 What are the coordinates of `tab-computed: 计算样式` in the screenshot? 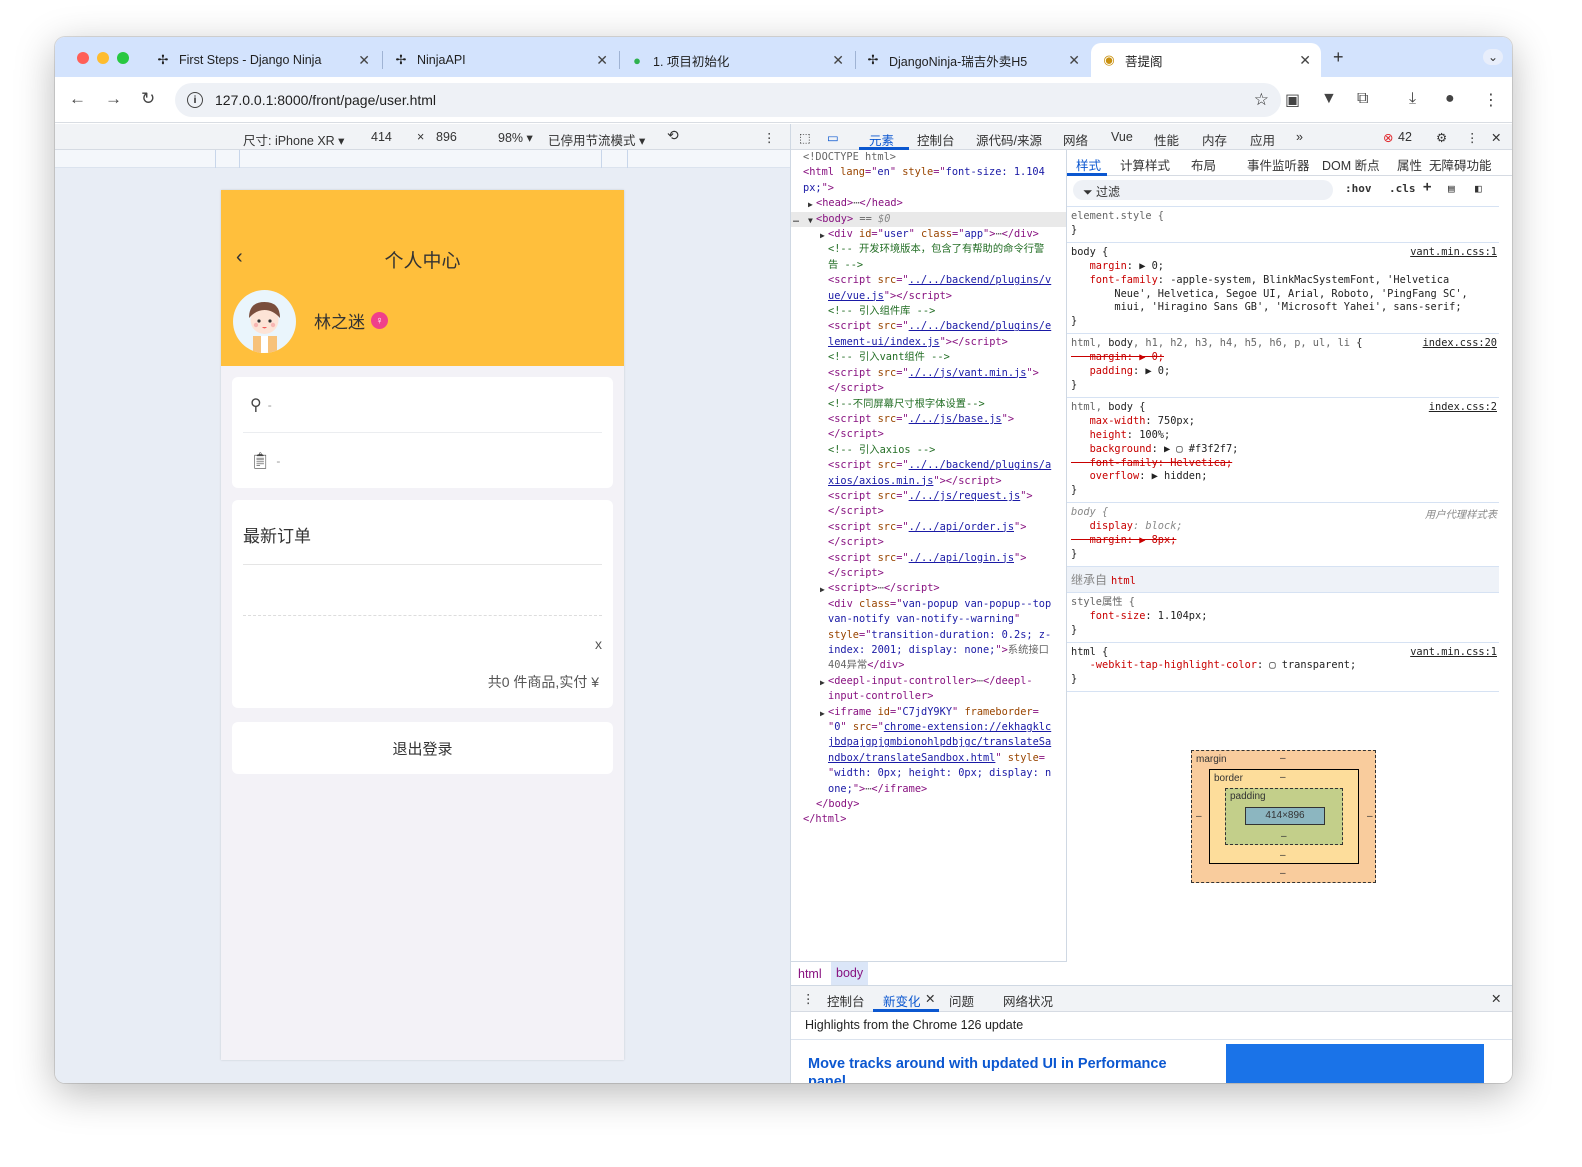 It's located at (1145, 164).